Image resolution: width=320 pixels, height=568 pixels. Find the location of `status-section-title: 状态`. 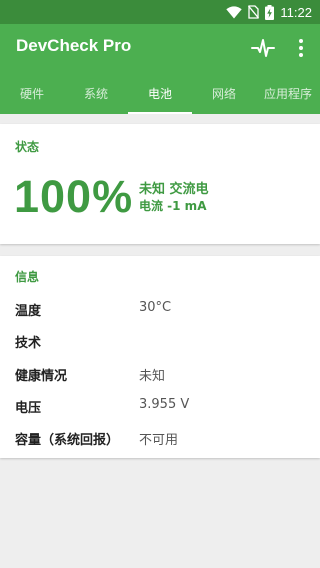

status-section-title: 状态 is located at coordinates (27, 147).